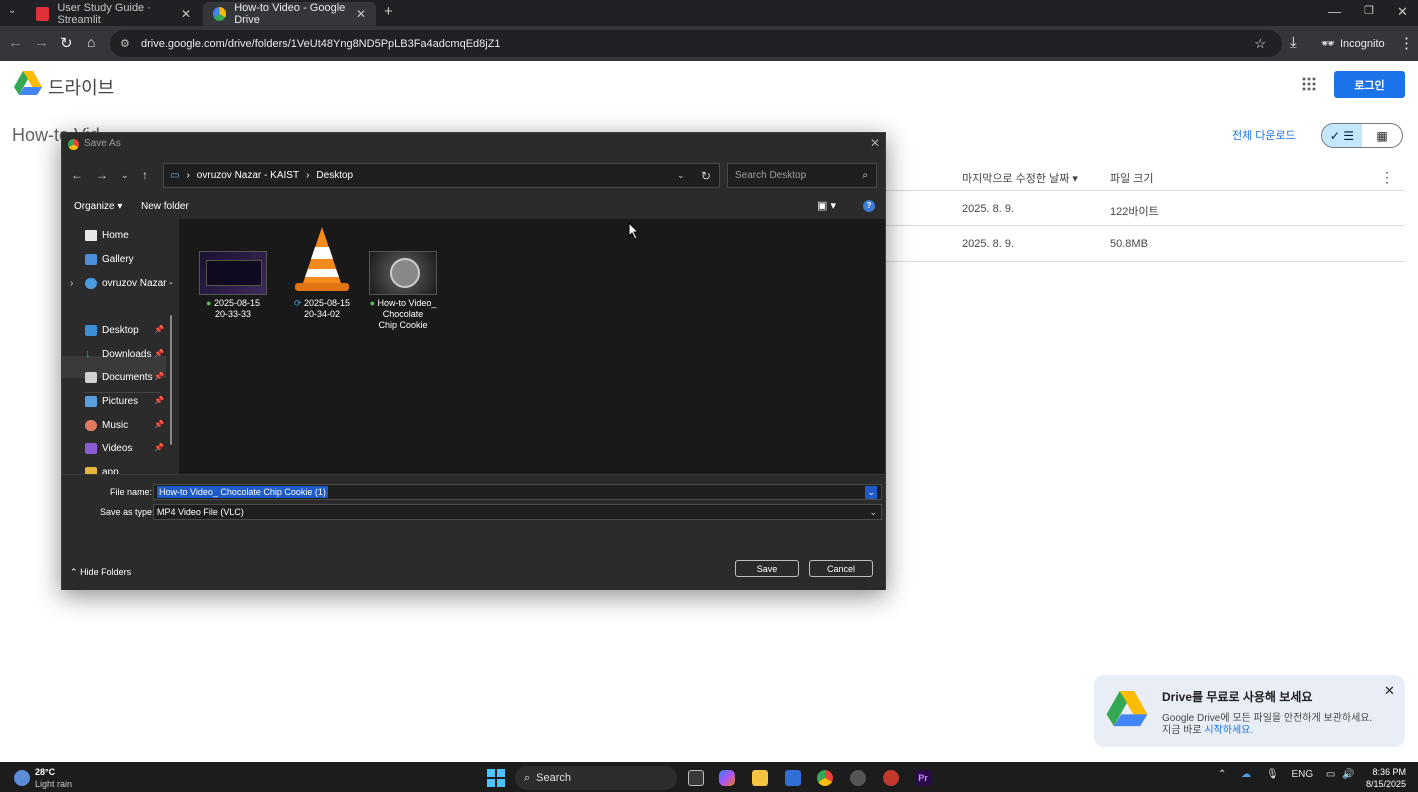 The width and height of the screenshot is (1418, 792). Describe the element at coordinates (1293, 42) in the screenshot. I see `download-icon: ⤓` at that location.